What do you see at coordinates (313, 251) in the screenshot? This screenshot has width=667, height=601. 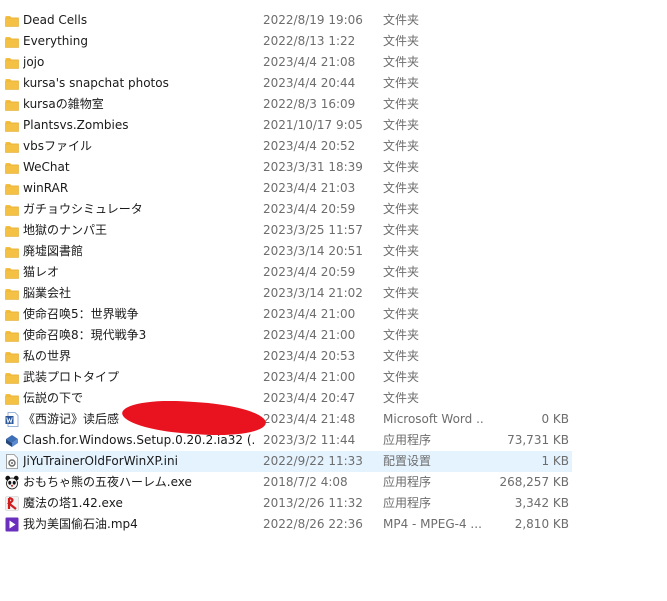 I see `file-date-modified: 2023/3/14 20:51` at bounding box center [313, 251].